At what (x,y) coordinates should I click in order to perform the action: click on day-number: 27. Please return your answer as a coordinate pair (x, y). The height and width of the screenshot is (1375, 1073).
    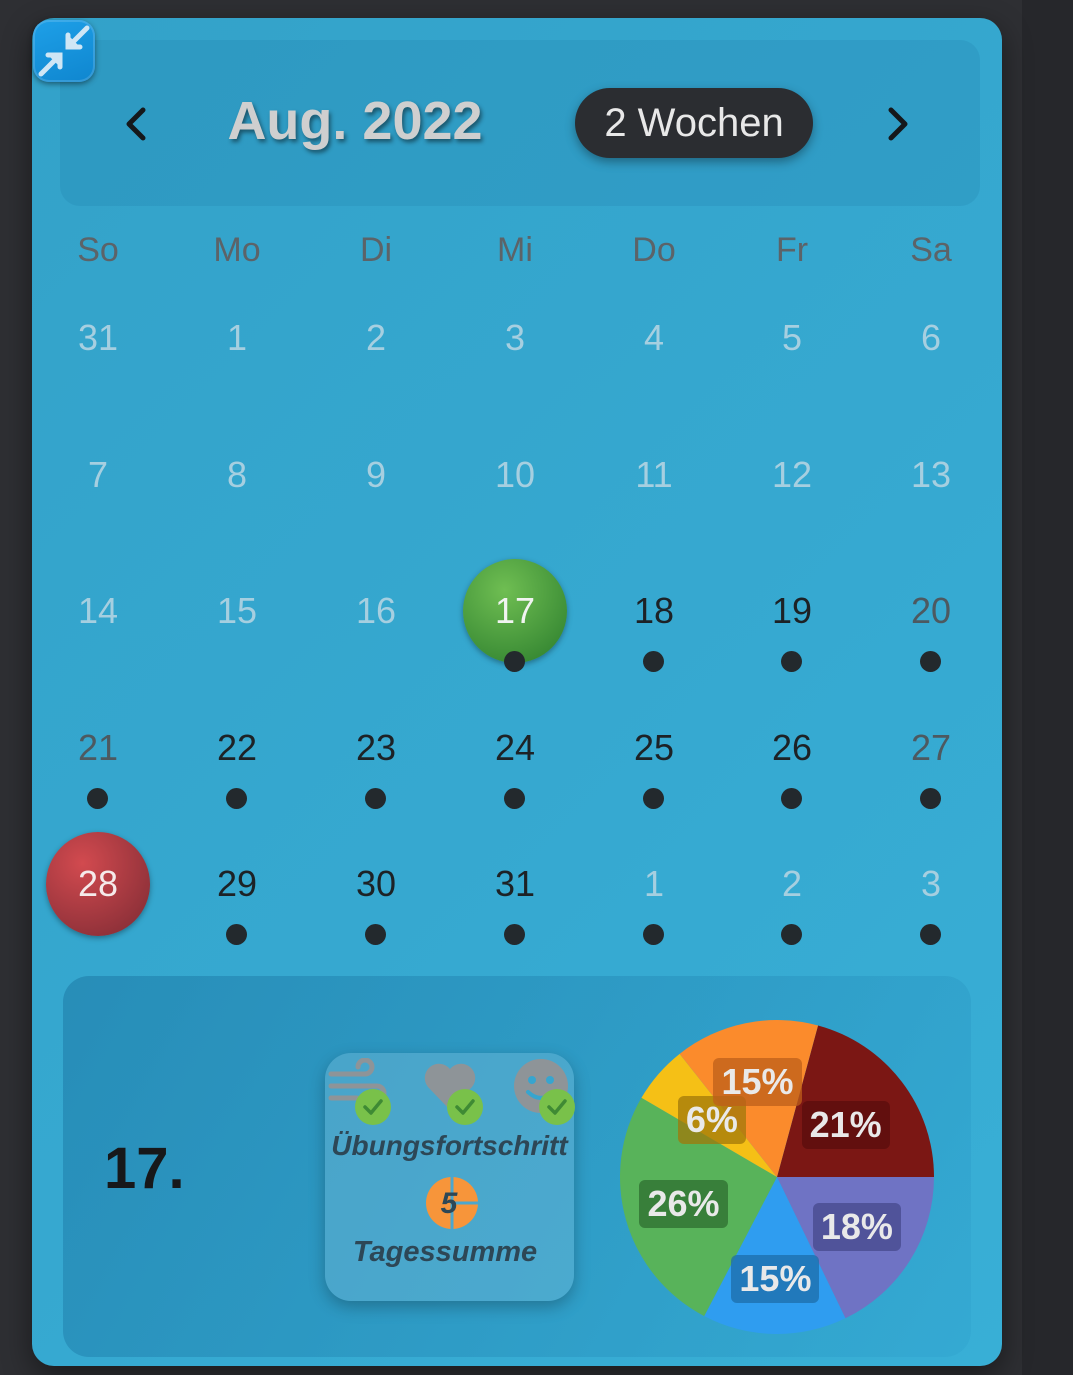
    Looking at the image, I should click on (931, 747).